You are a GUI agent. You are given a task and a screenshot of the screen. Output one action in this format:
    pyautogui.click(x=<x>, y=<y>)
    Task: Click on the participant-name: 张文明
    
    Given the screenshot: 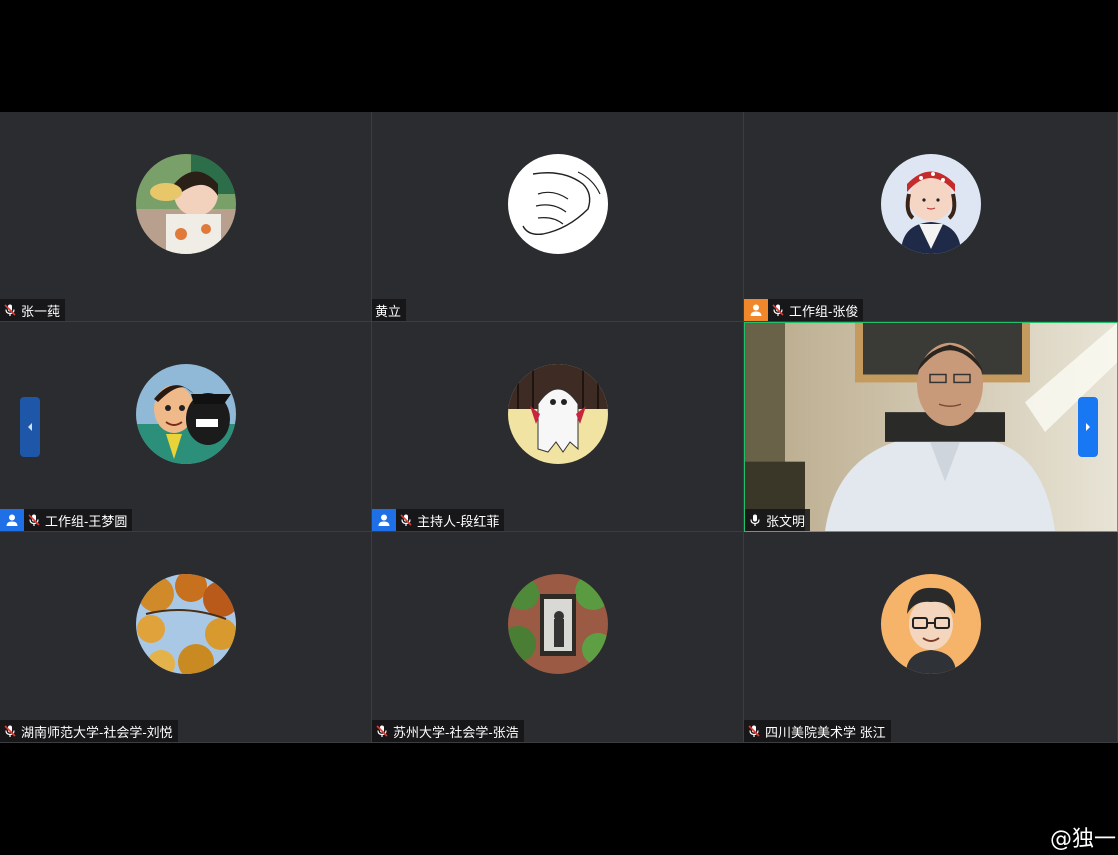 What is the action you would take?
    pyautogui.click(x=786, y=521)
    